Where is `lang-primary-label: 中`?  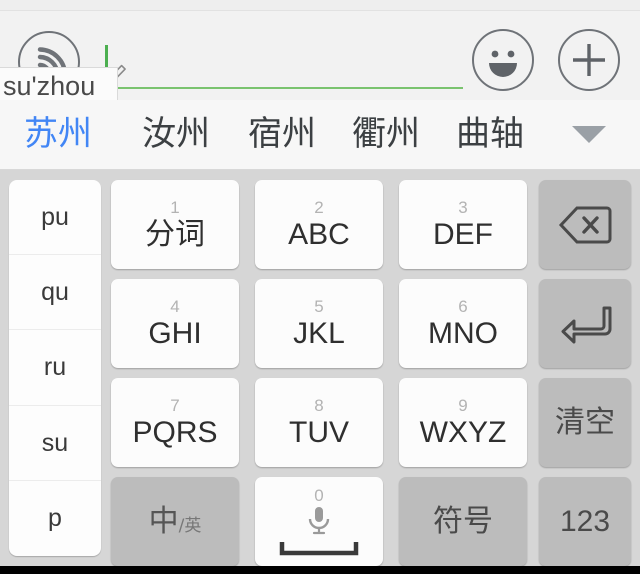 lang-primary-label: 中 is located at coordinates (163, 521).